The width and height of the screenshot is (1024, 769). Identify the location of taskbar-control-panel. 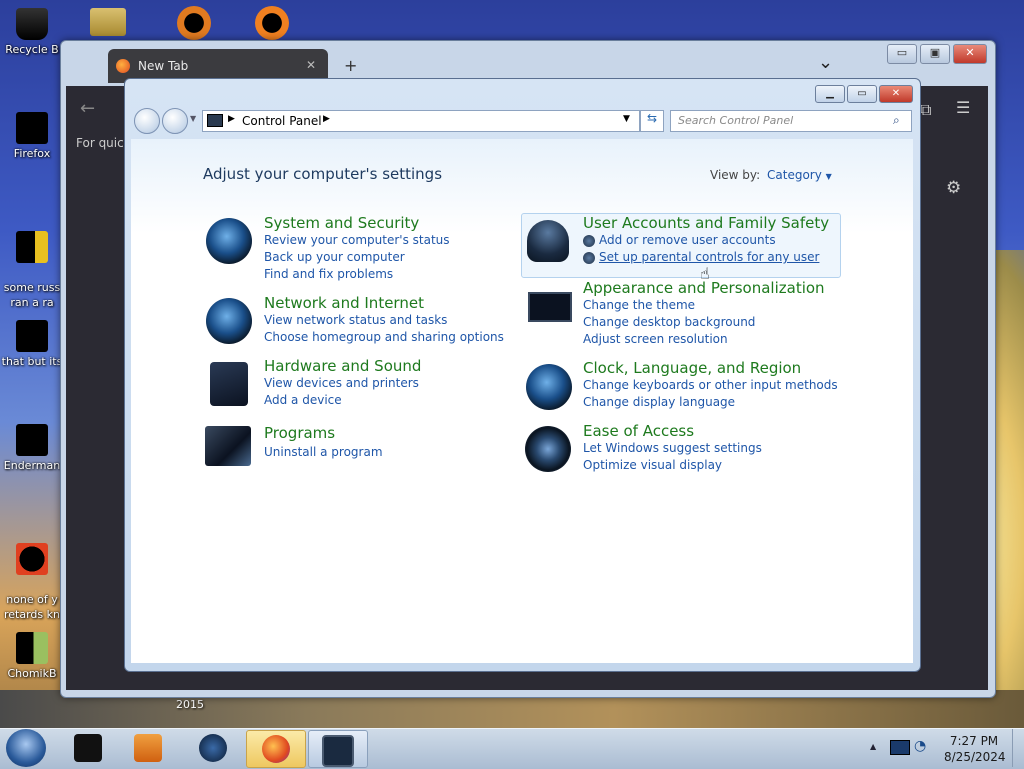
(338, 749).